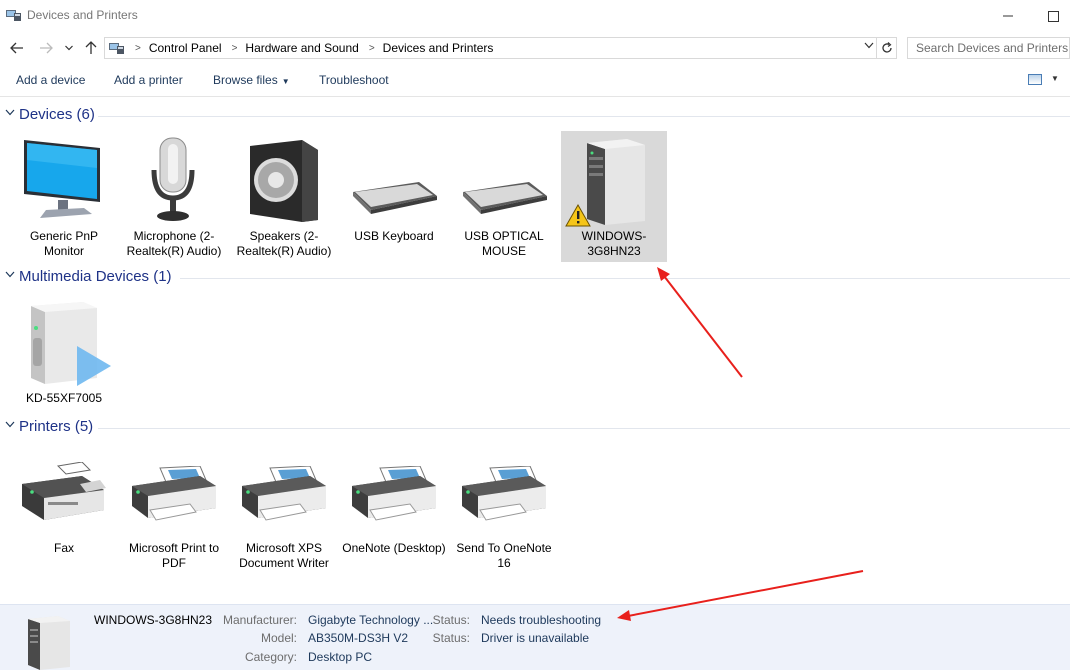  What do you see at coordinates (278, 638) in the screenshot?
I see `details-model-key: Model:` at bounding box center [278, 638].